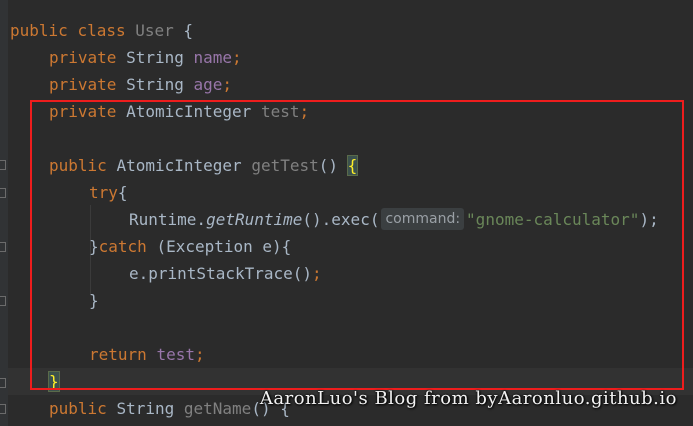  What do you see at coordinates (213, 57) in the screenshot?
I see `field-name: name` at bounding box center [213, 57].